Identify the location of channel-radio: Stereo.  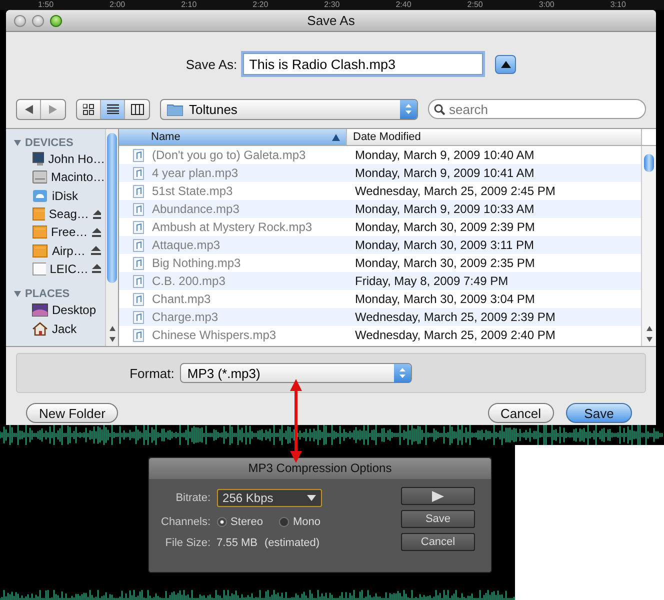
(239, 522).